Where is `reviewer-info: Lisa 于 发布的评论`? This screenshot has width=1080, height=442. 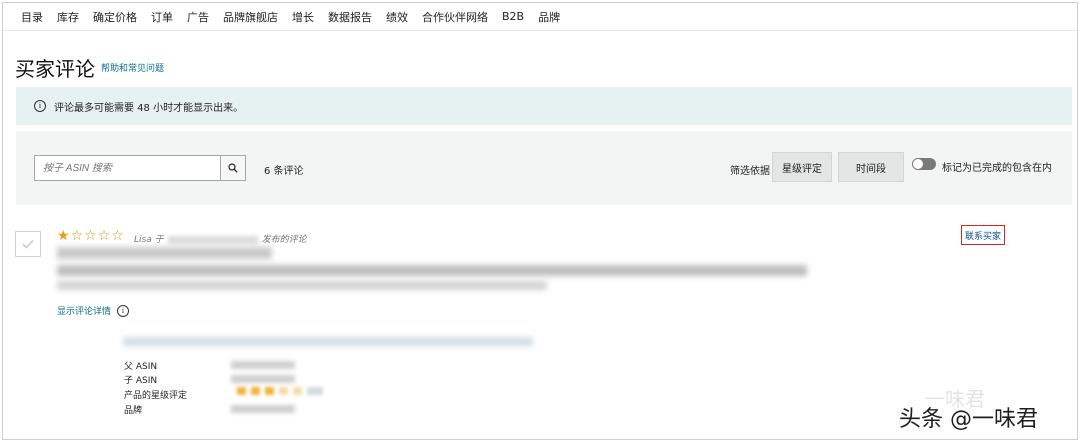 reviewer-info: Lisa 于 发布的评论 is located at coordinates (220, 238).